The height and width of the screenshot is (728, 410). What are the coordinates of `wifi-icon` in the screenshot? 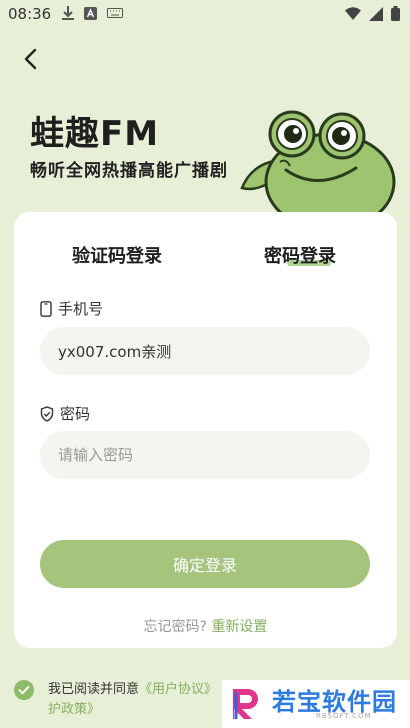 It's located at (353, 13).